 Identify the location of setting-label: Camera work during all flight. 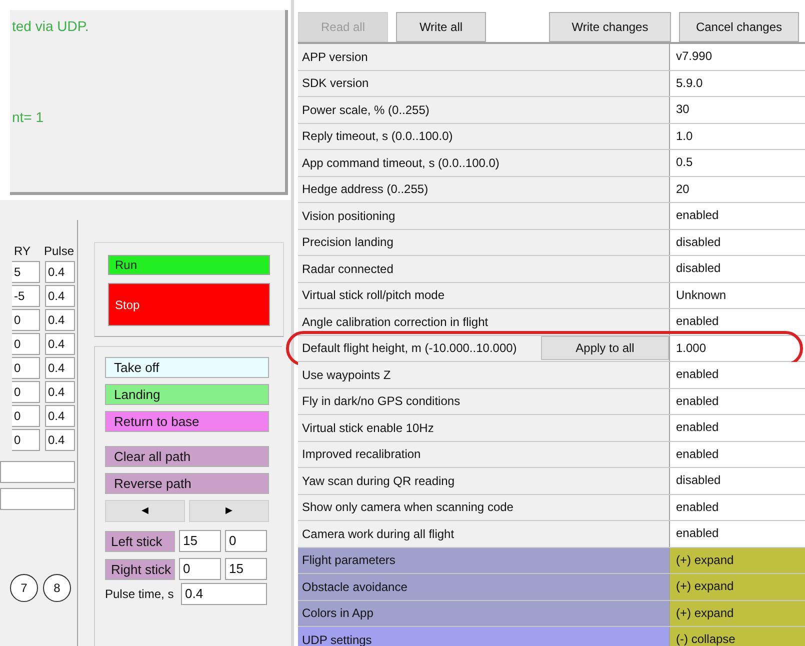
(378, 534).